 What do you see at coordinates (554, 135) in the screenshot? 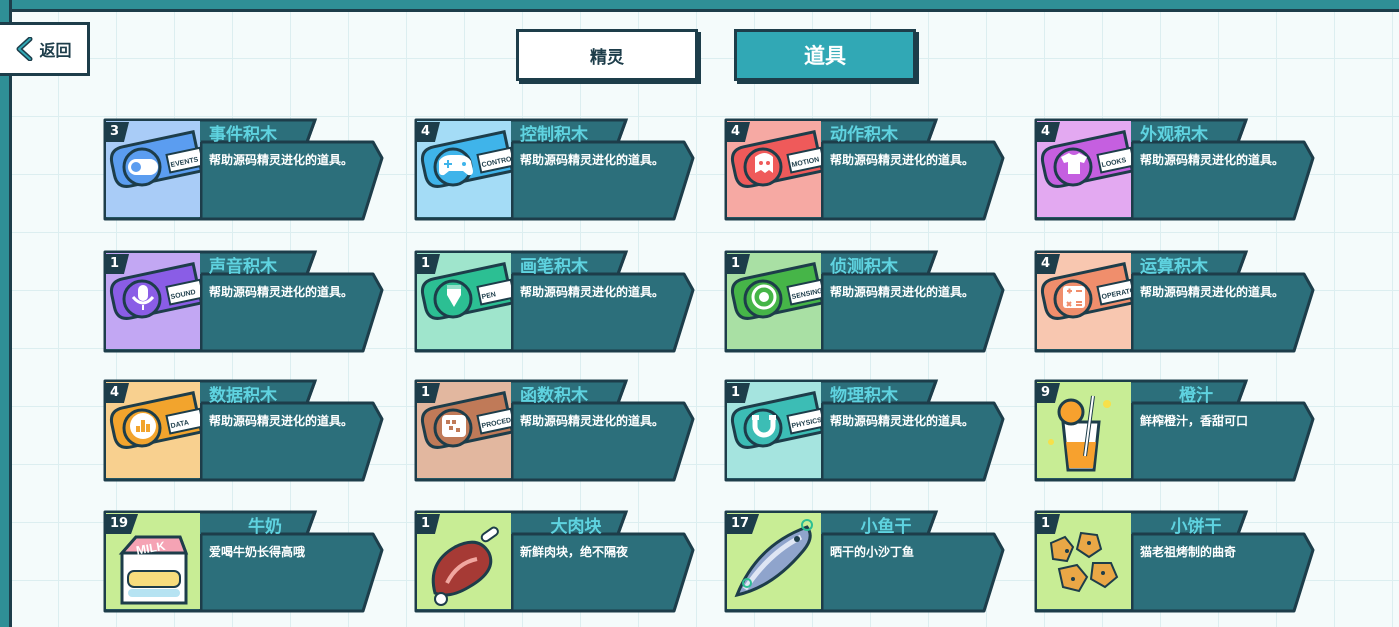
I see `item-title: 控制积木` at bounding box center [554, 135].